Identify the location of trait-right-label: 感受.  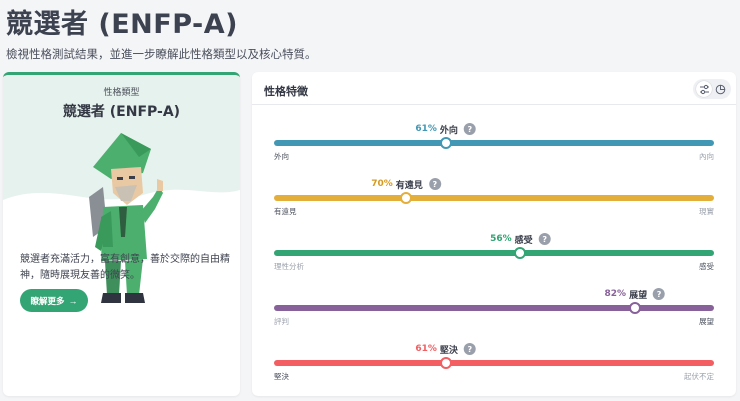
(706, 266).